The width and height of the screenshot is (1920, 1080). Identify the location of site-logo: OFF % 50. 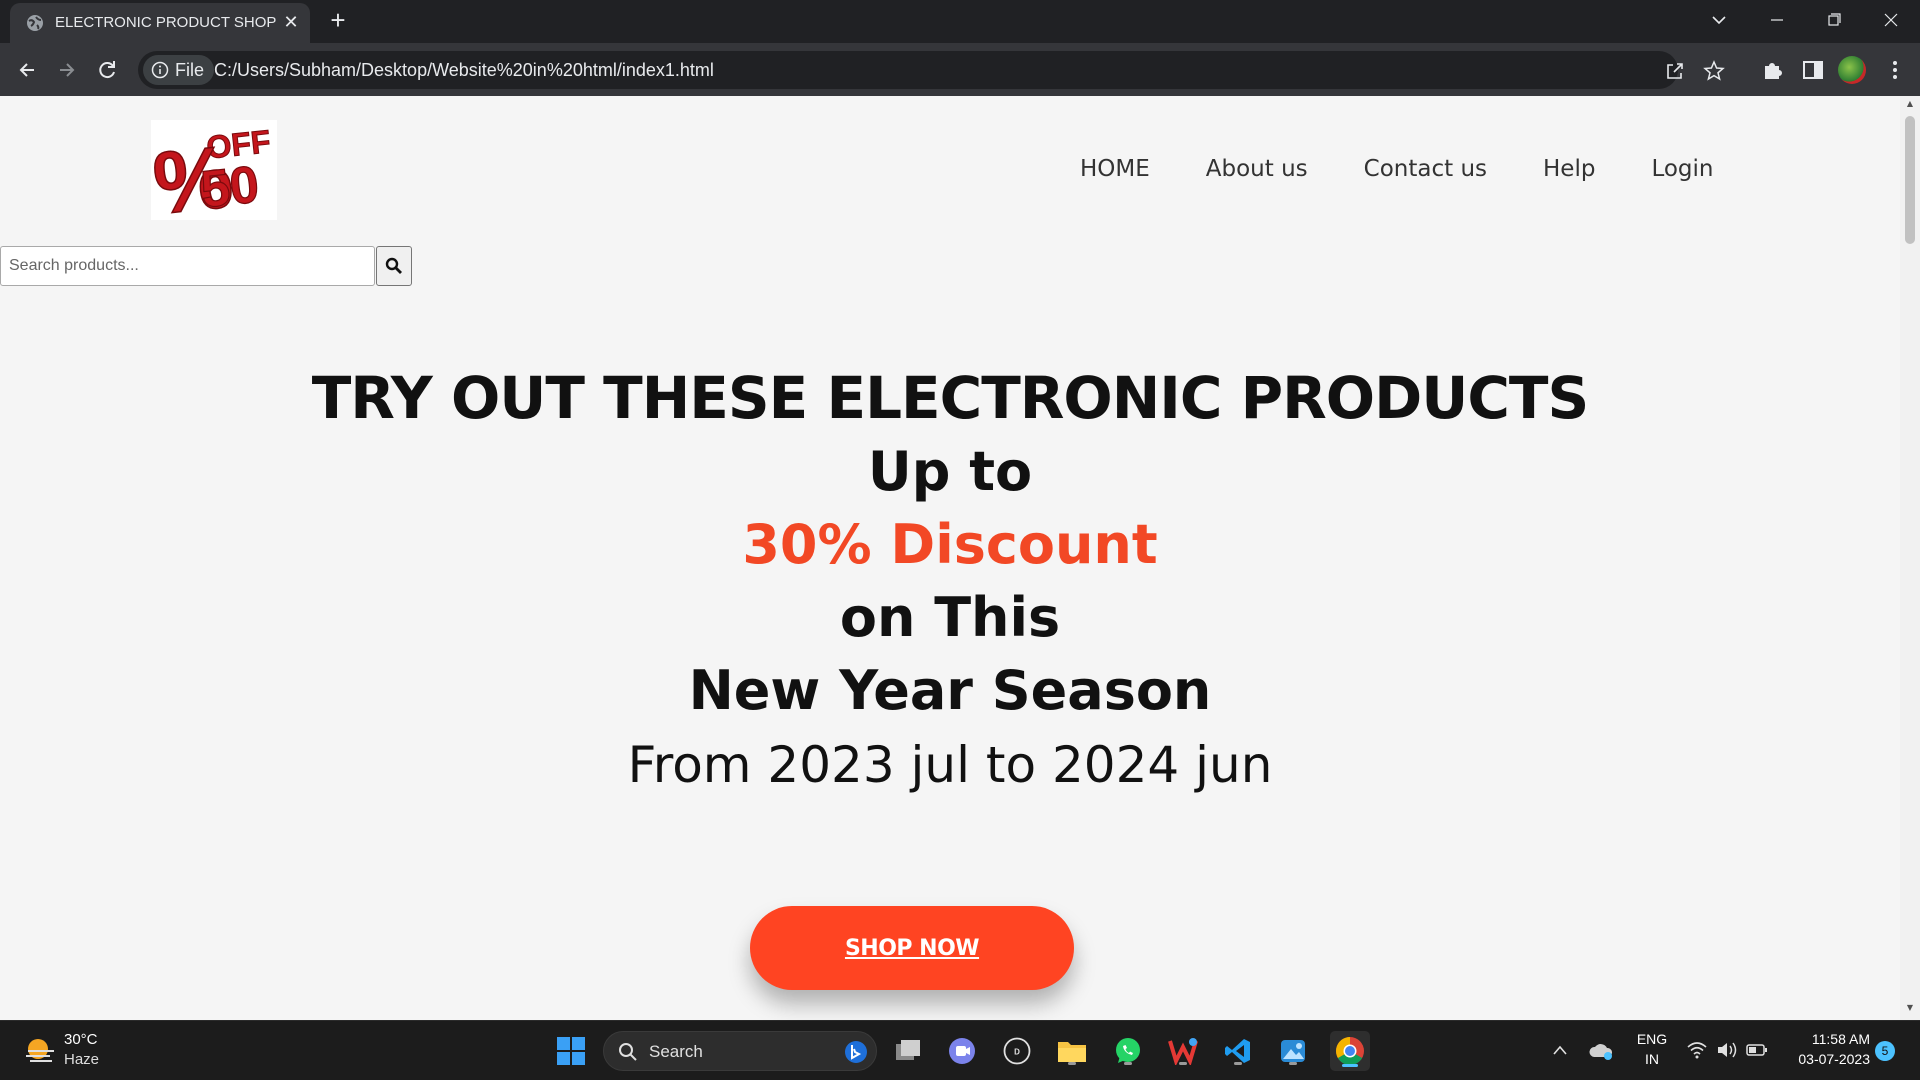
(214, 170).